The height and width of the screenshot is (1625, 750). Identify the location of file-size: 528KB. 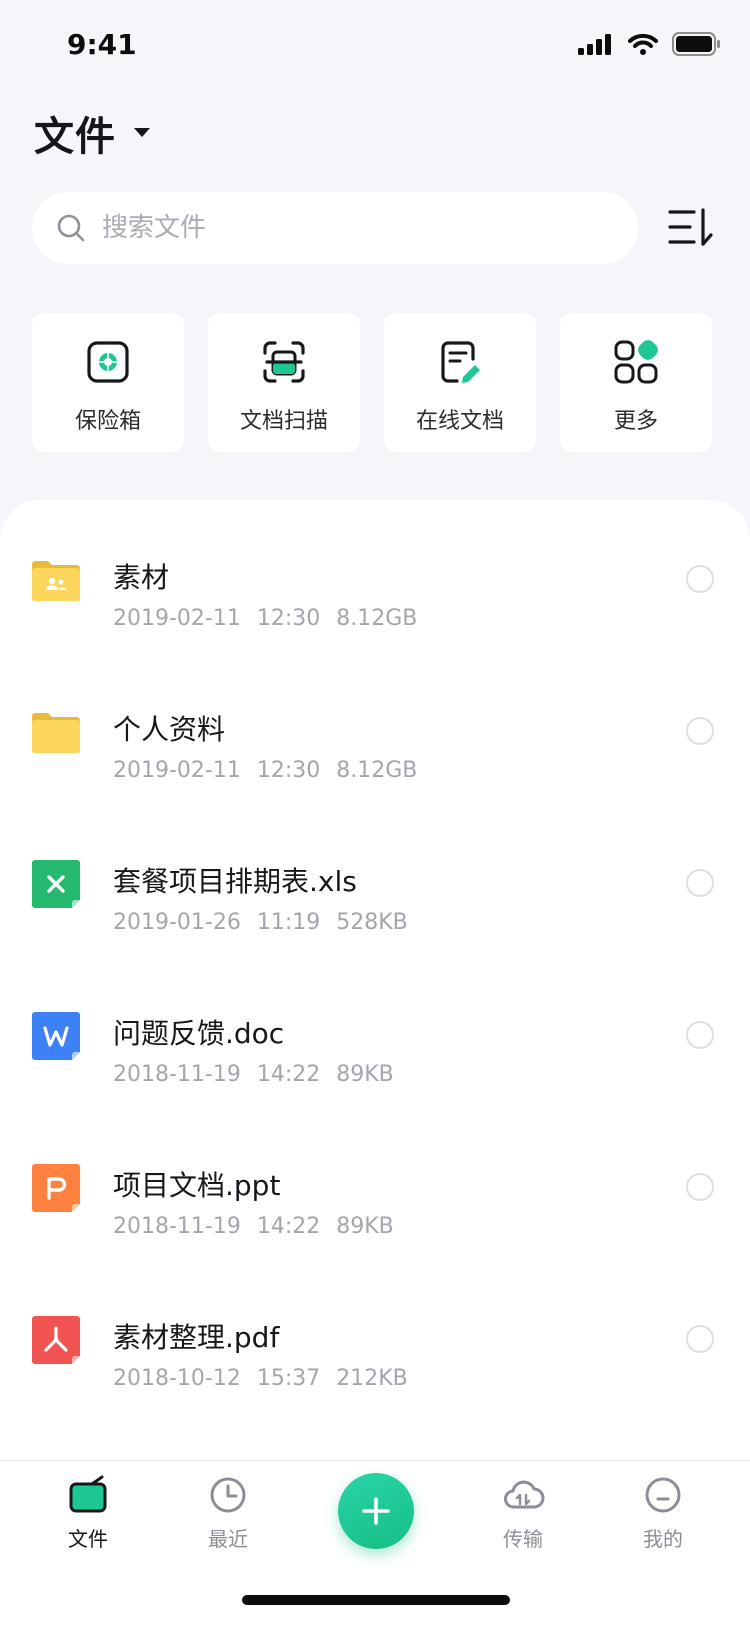
(372, 922).